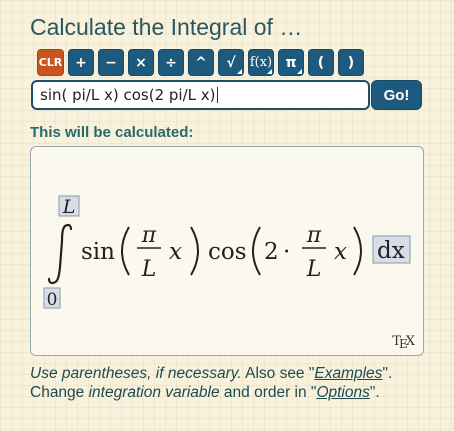 The width and height of the screenshot is (454, 431). What do you see at coordinates (218, 95) in the screenshot?
I see `text-caret` at bounding box center [218, 95].